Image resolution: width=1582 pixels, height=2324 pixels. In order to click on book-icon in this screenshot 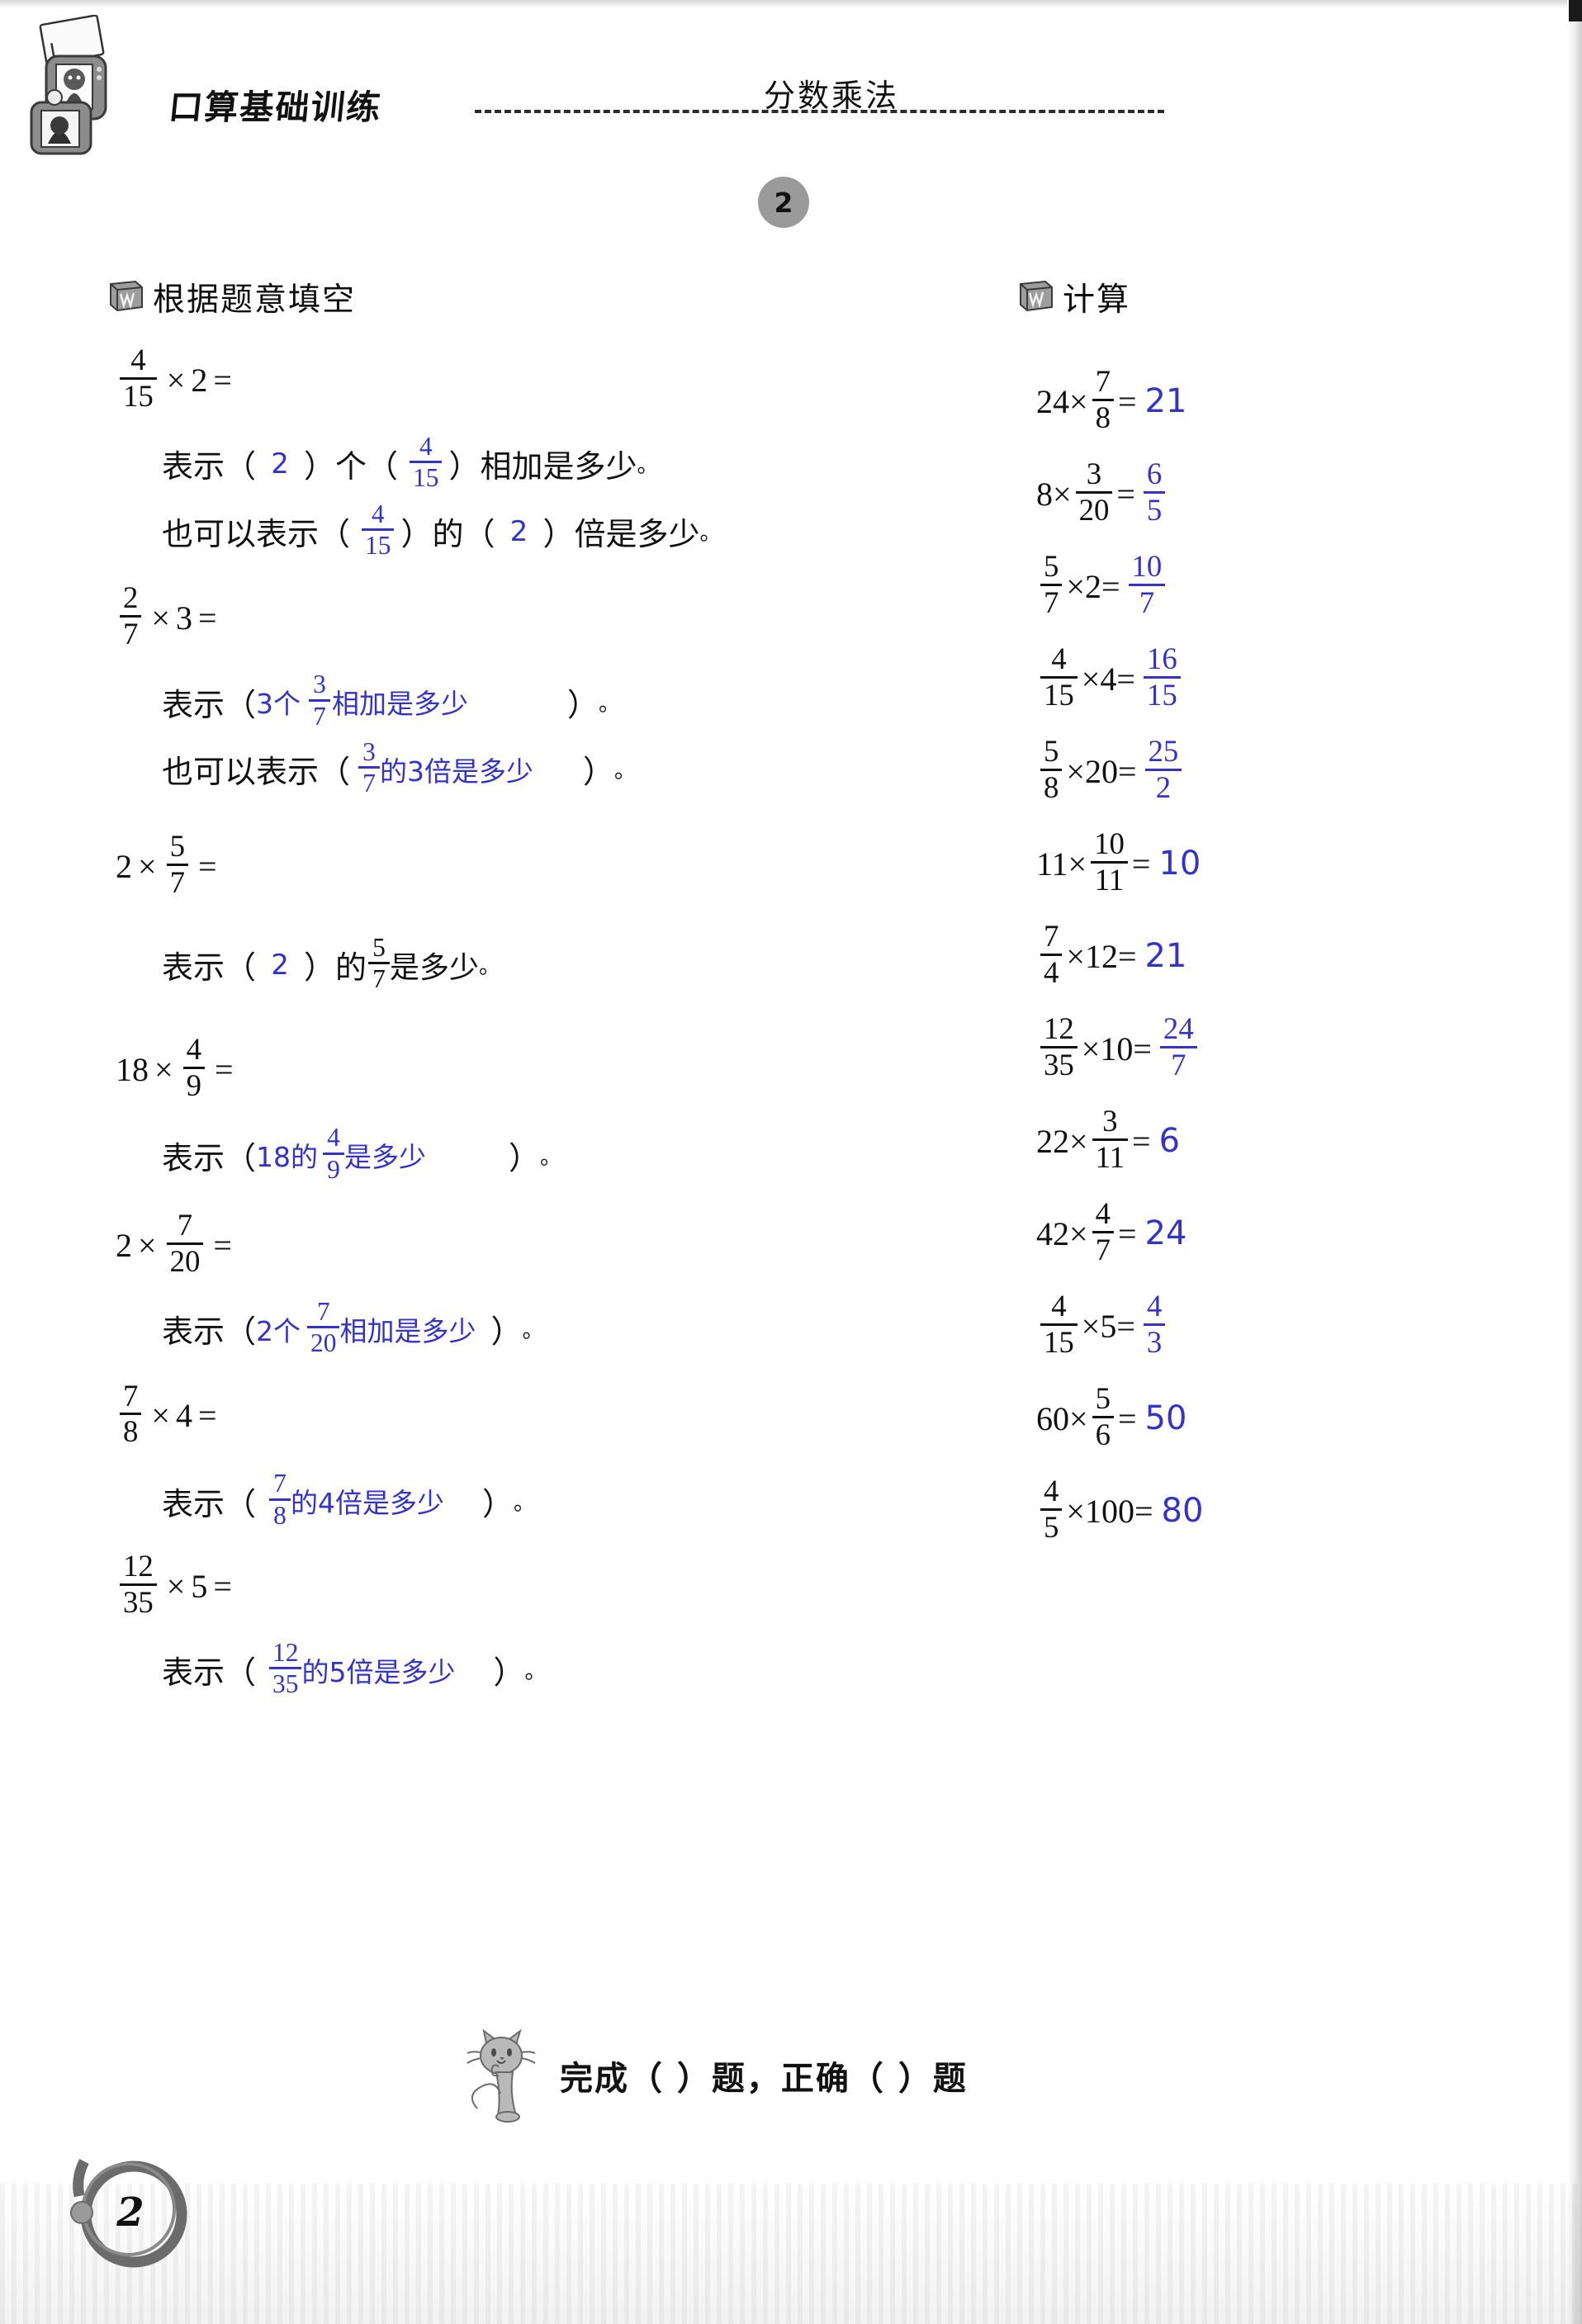, I will do `click(1036, 297)`.